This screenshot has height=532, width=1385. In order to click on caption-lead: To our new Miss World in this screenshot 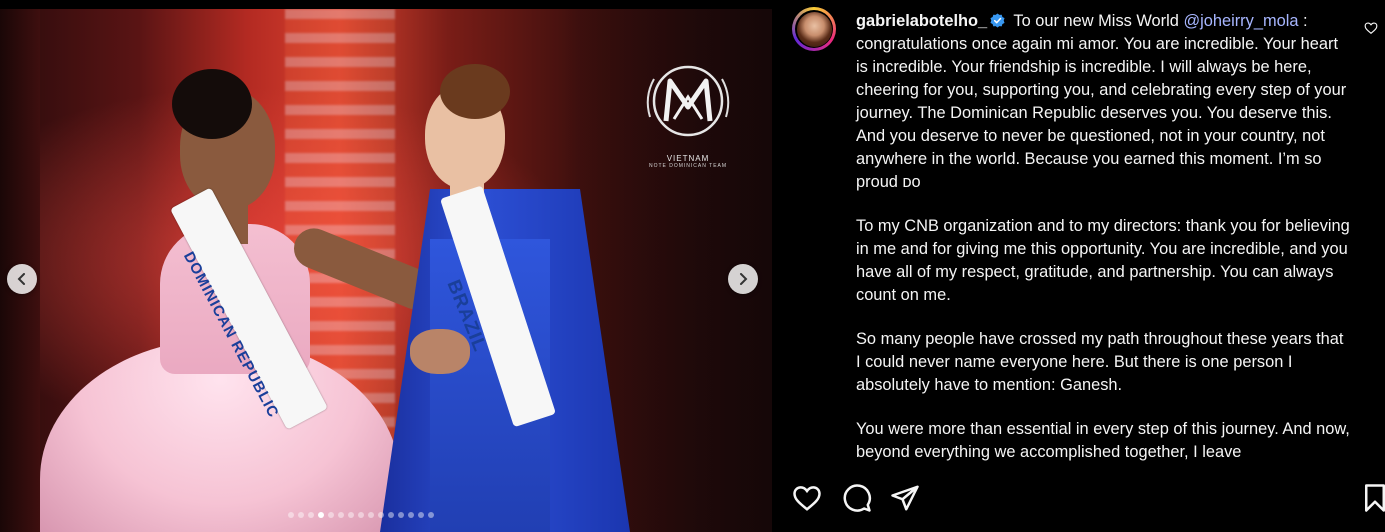, I will do `click(1096, 21)`.